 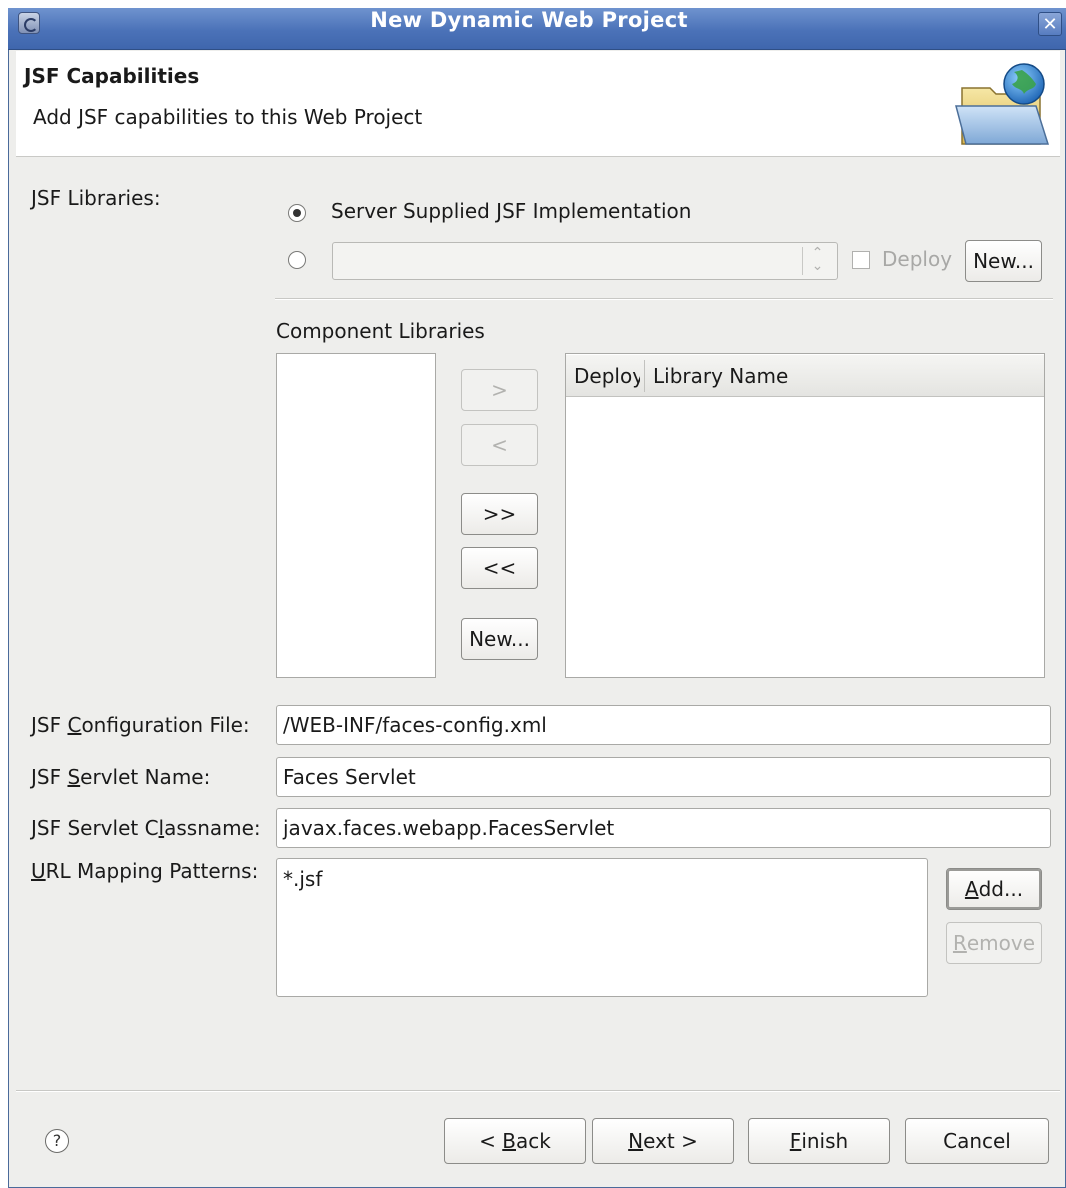 I want to click on folder-globe-icon, so click(x=1002, y=104).